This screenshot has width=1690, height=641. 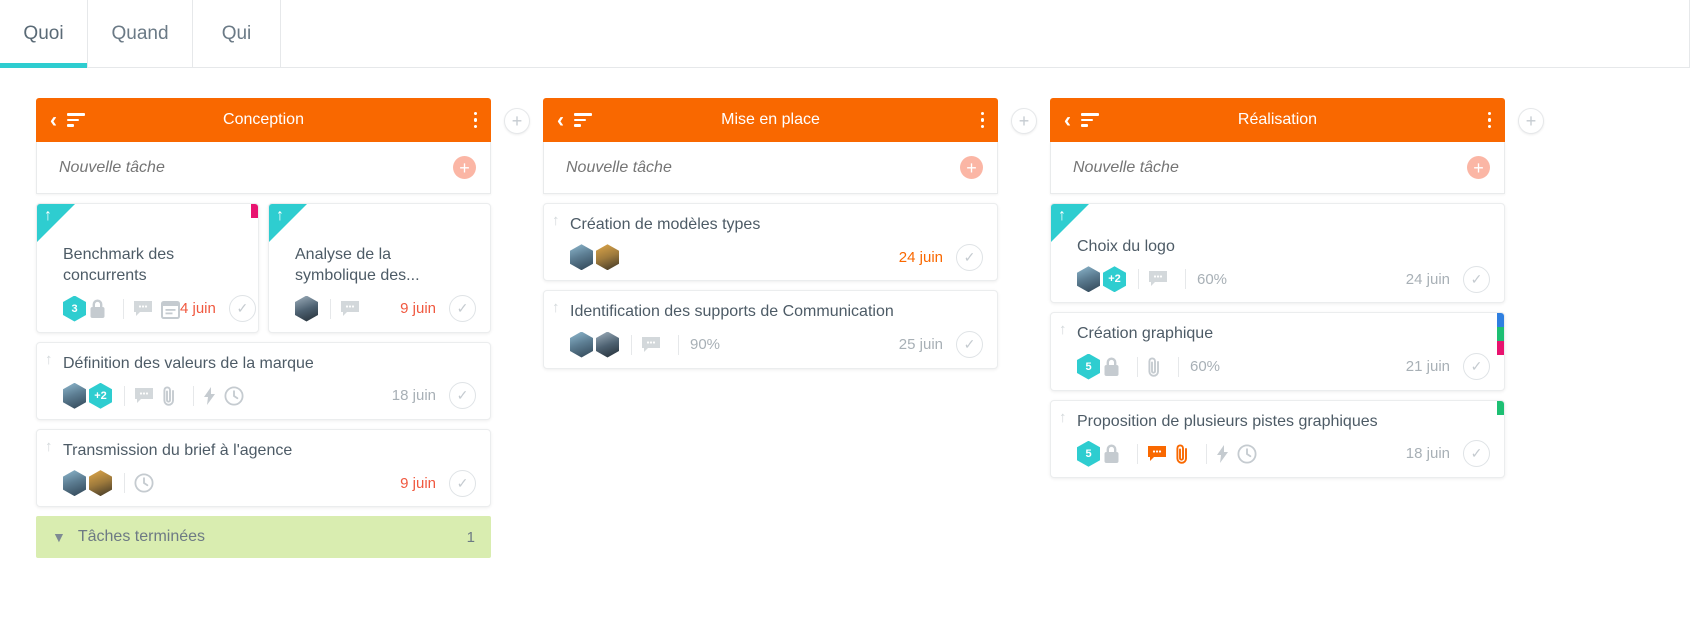 I want to click on task-meta-row: 3 4 juin ✓, so click(x=159, y=309).